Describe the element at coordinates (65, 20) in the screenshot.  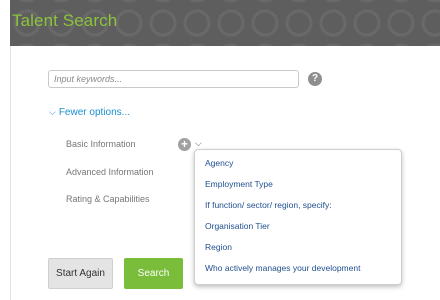
I see `page-title: Talent Search` at that location.